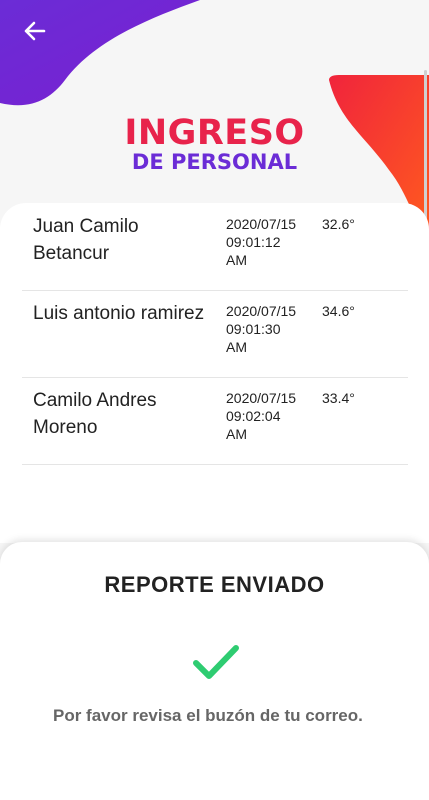  Describe the element at coordinates (95, 414) in the screenshot. I see `entry-name: Camilo Andres Moreno` at that location.